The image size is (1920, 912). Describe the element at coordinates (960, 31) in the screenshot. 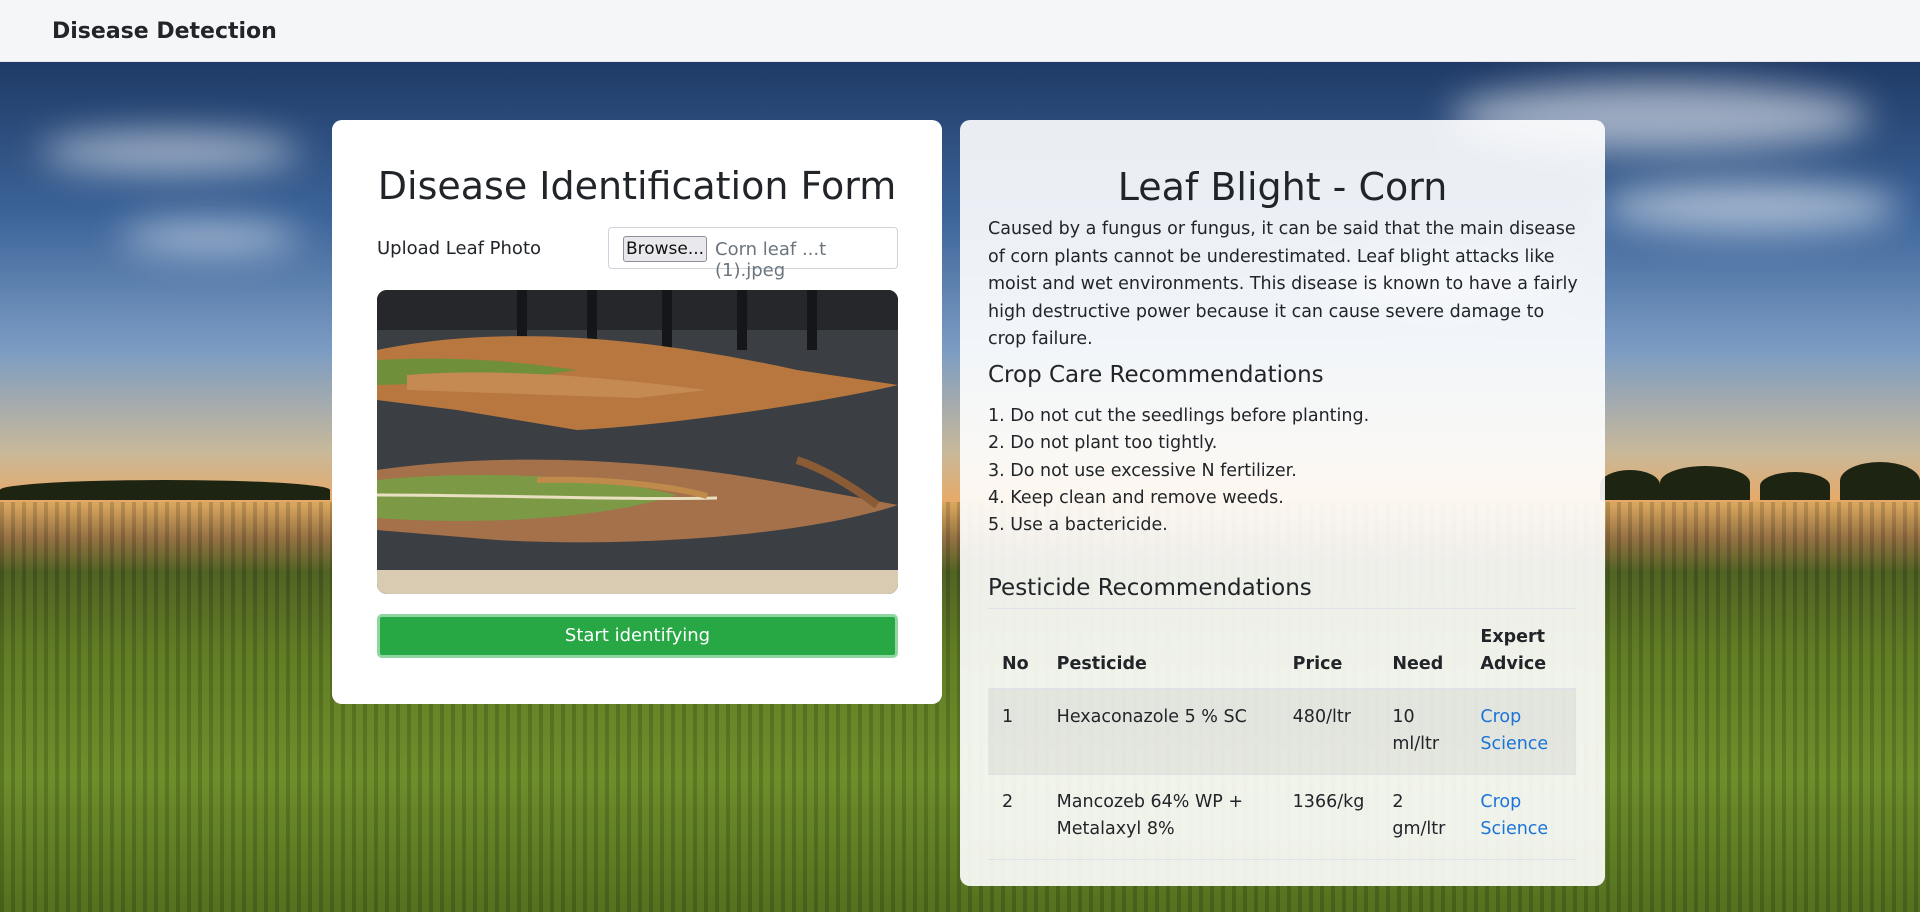

I see `navbar: Disease Detection` at that location.